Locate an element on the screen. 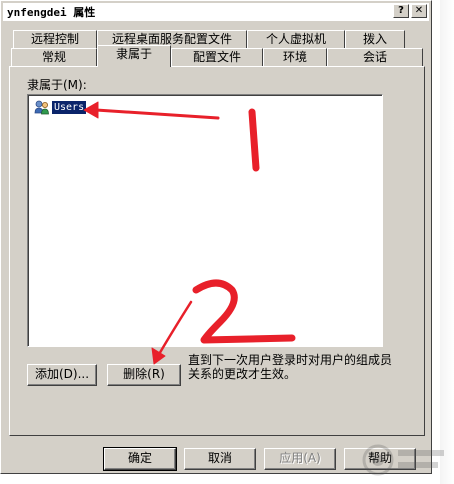  tab-remote-control: 远程控制 is located at coordinates (55, 39).